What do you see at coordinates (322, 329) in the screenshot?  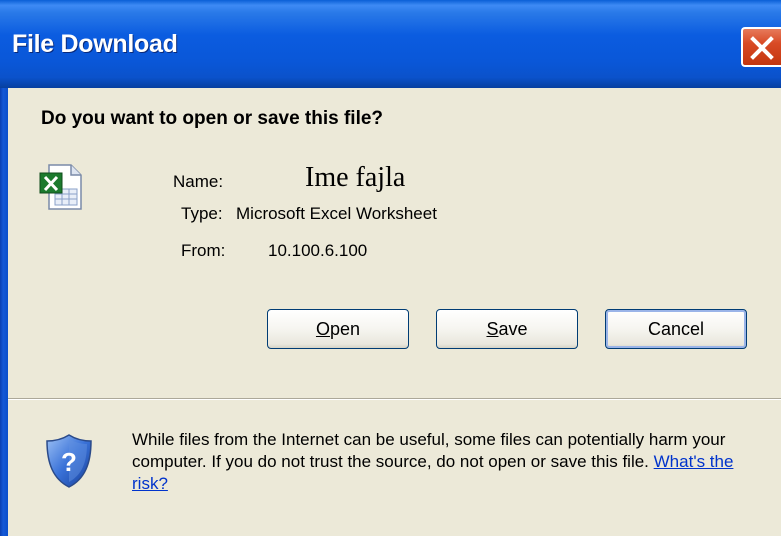 I see `open-mnemonic: O` at bounding box center [322, 329].